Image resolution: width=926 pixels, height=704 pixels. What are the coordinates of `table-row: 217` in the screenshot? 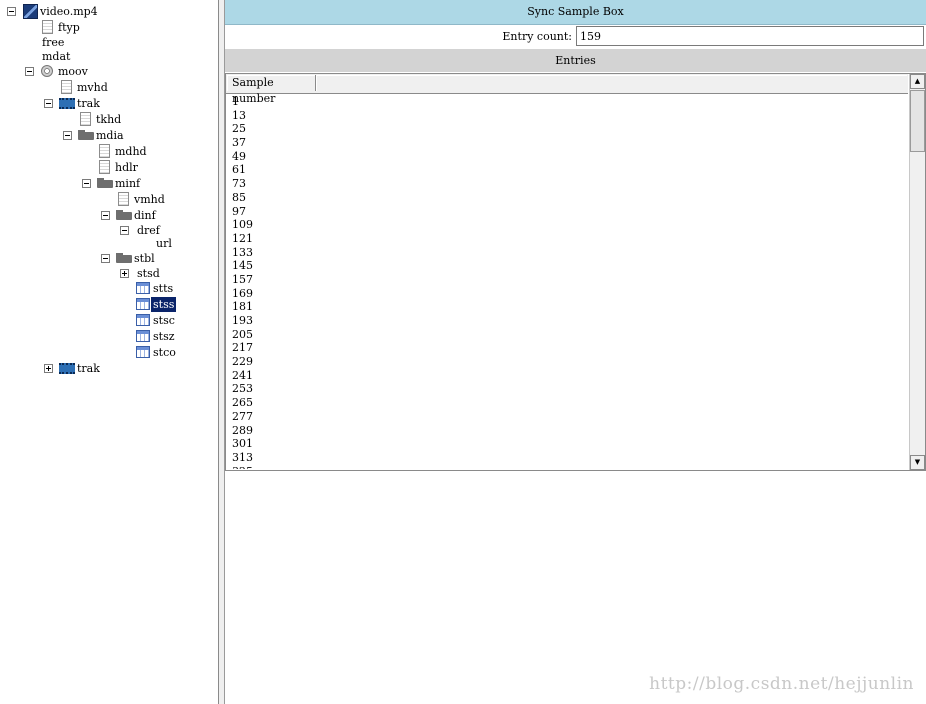 It's located at (562, 348).